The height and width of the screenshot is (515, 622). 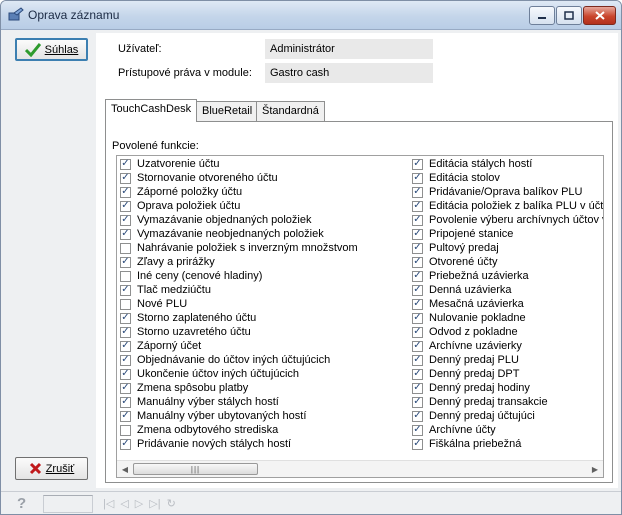 What do you see at coordinates (507, 262) in the screenshot?
I see `permission-row: ✓ Otvorené účty` at bounding box center [507, 262].